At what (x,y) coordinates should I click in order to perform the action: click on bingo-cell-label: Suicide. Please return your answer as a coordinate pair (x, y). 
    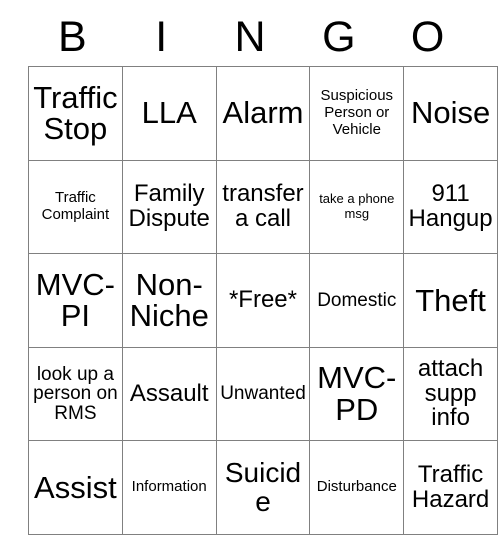
    Looking at the image, I should click on (263, 487).